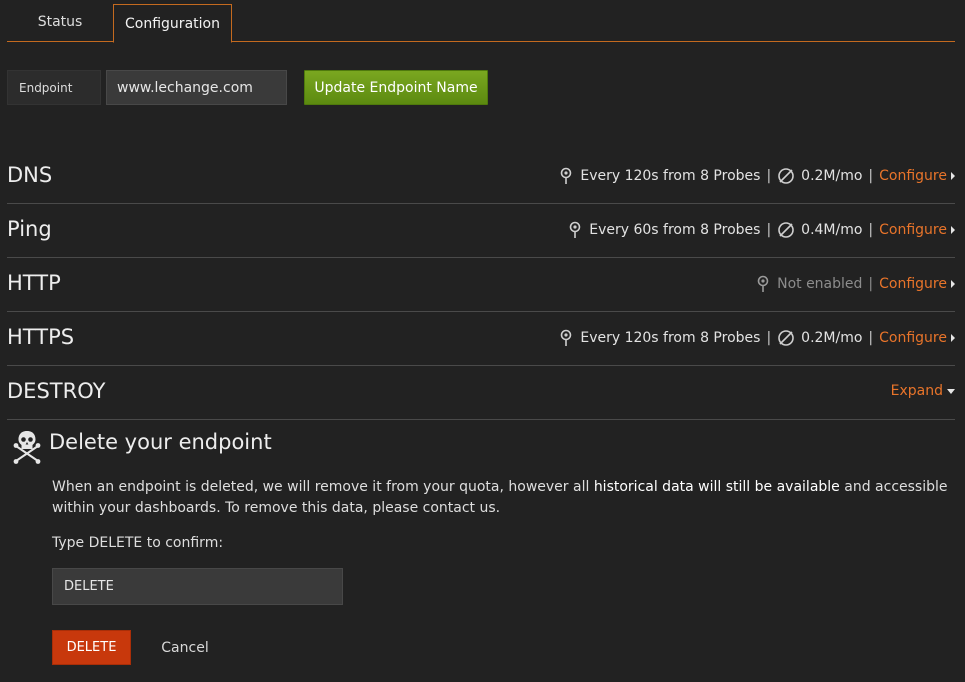  Describe the element at coordinates (91, 647) in the screenshot. I see `delete-button: DELETE` at that location.